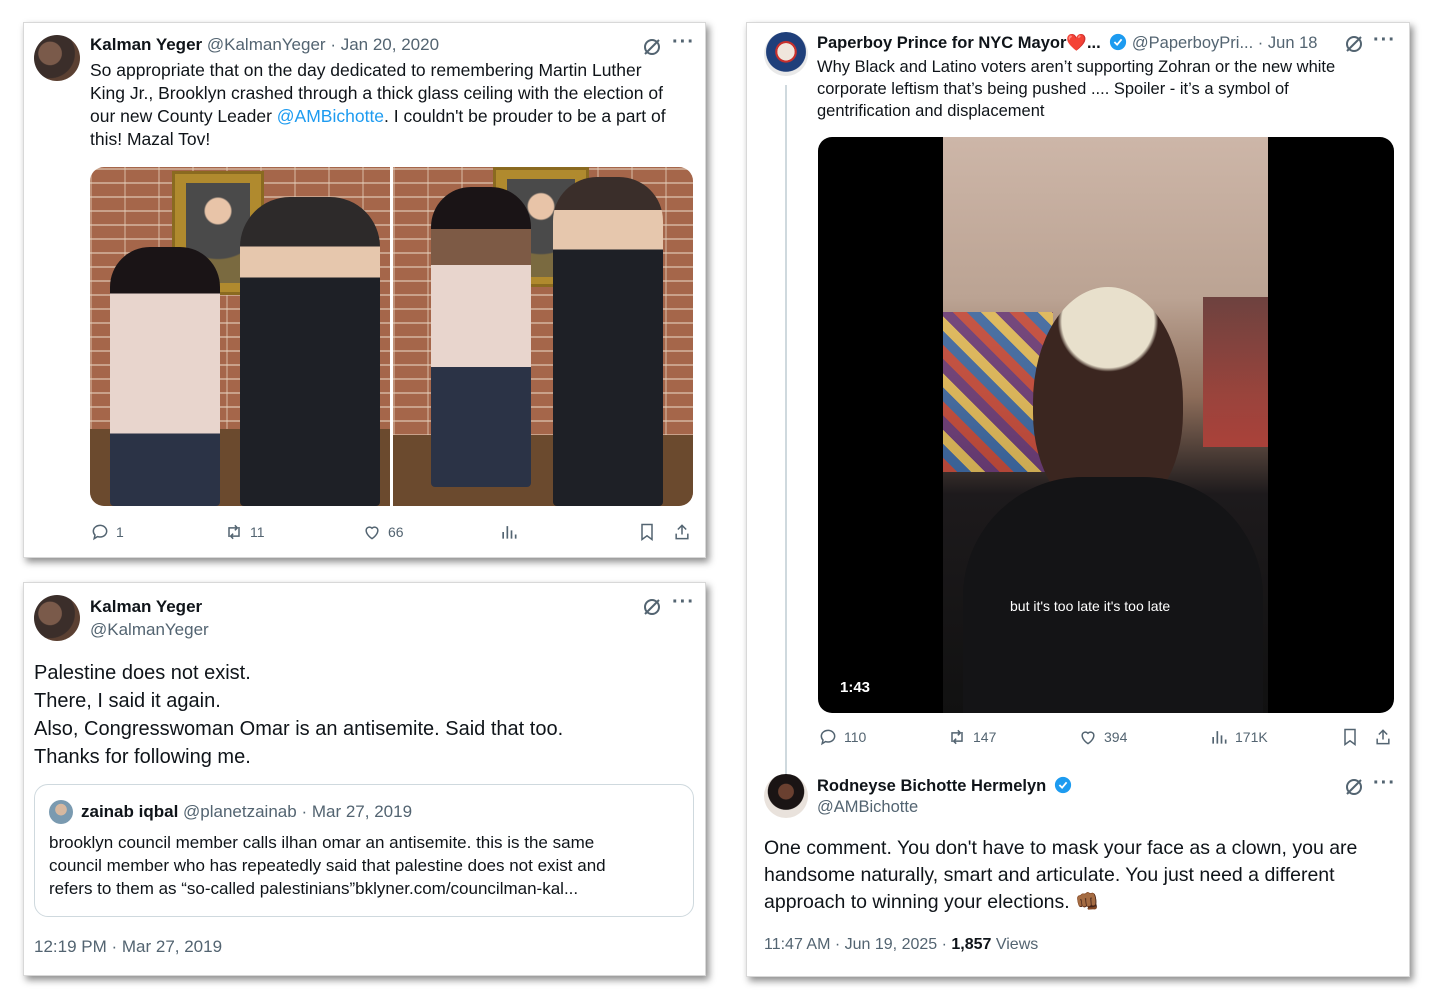  What do you see at coordinates (244, 532) in the screenshot?
I see `repost-button: 11` at bounding box center [244, 532].